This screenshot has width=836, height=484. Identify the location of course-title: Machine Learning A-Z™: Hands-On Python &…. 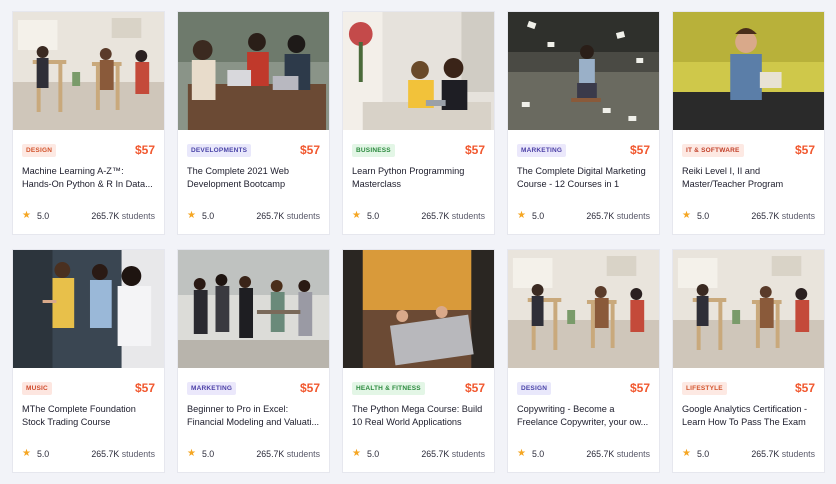
(88, 178).